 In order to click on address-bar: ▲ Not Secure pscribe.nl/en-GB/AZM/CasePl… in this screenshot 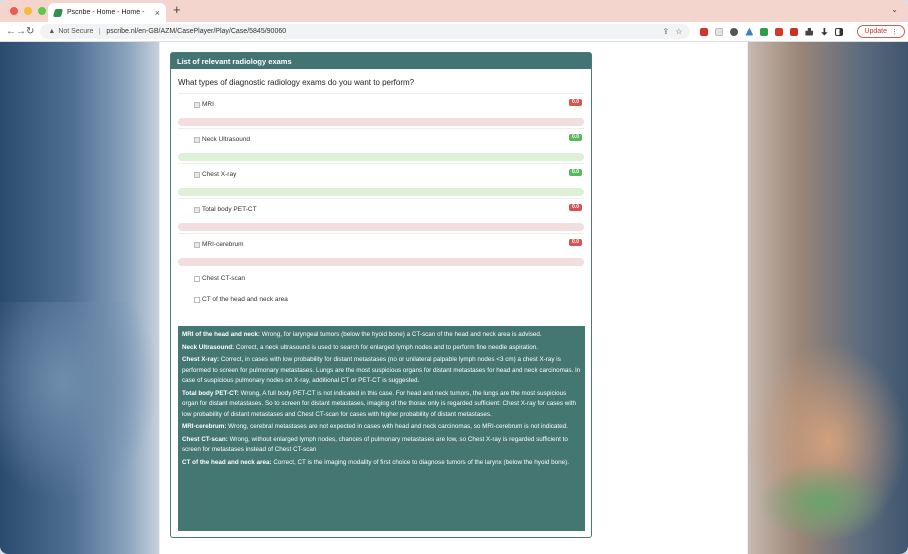, I will do `click(365, 31)`.